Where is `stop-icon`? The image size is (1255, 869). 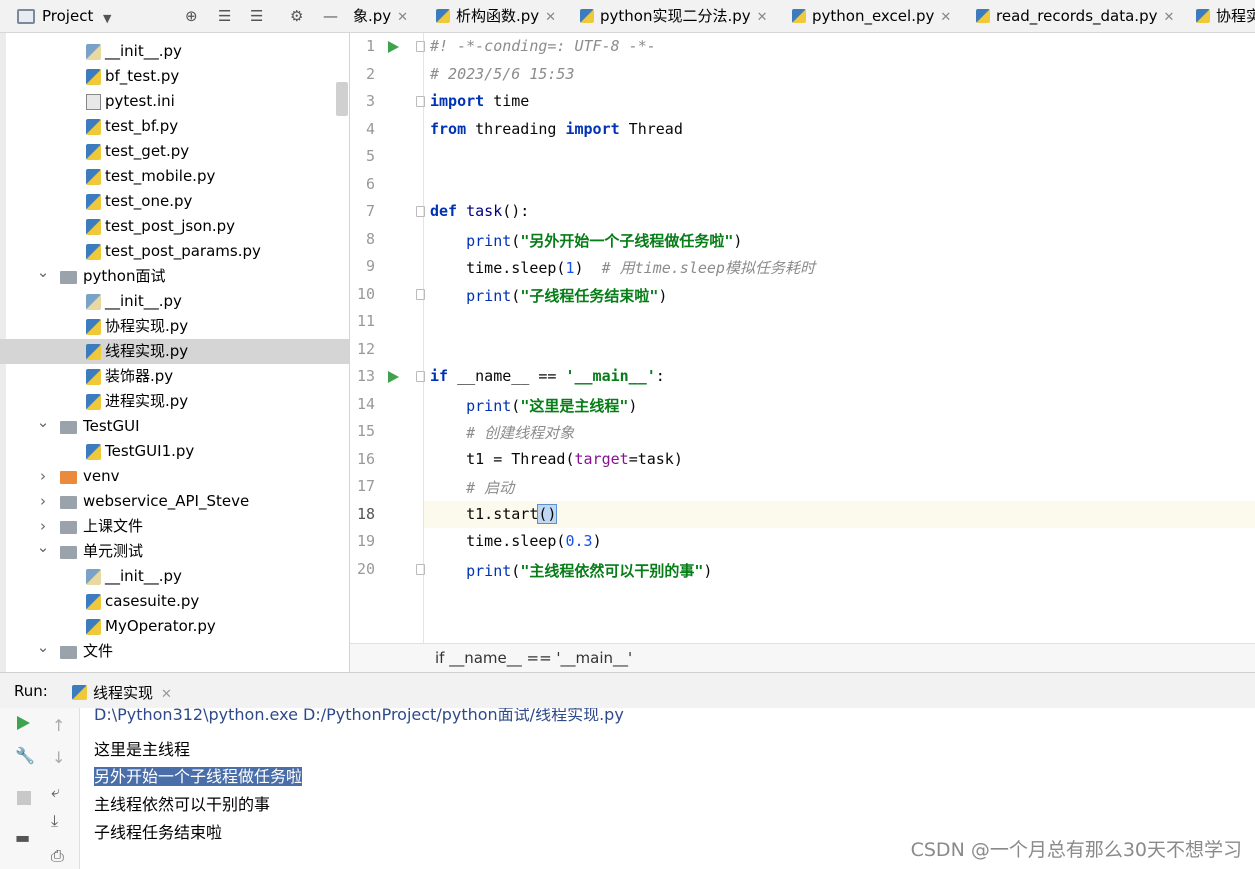 stop-icon is located at coordinates (24, 798).